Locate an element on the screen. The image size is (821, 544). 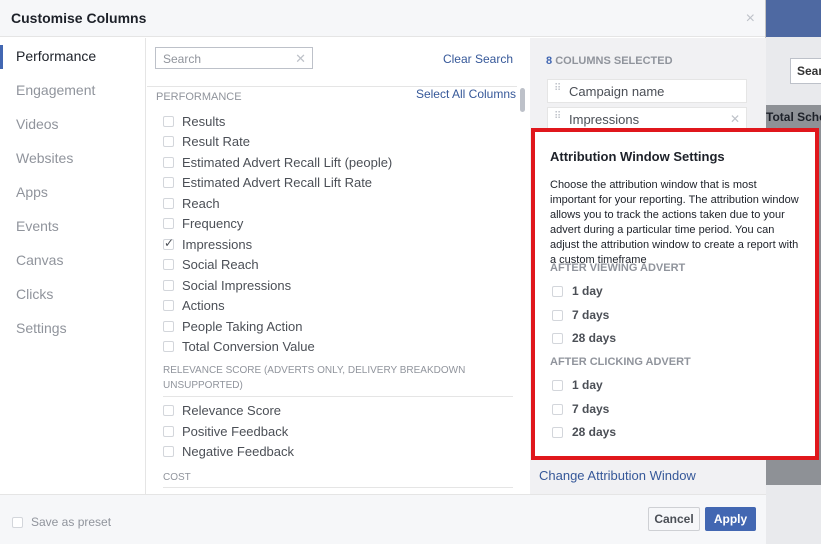
selected-count: 8 is located at coordinates (549, 61).